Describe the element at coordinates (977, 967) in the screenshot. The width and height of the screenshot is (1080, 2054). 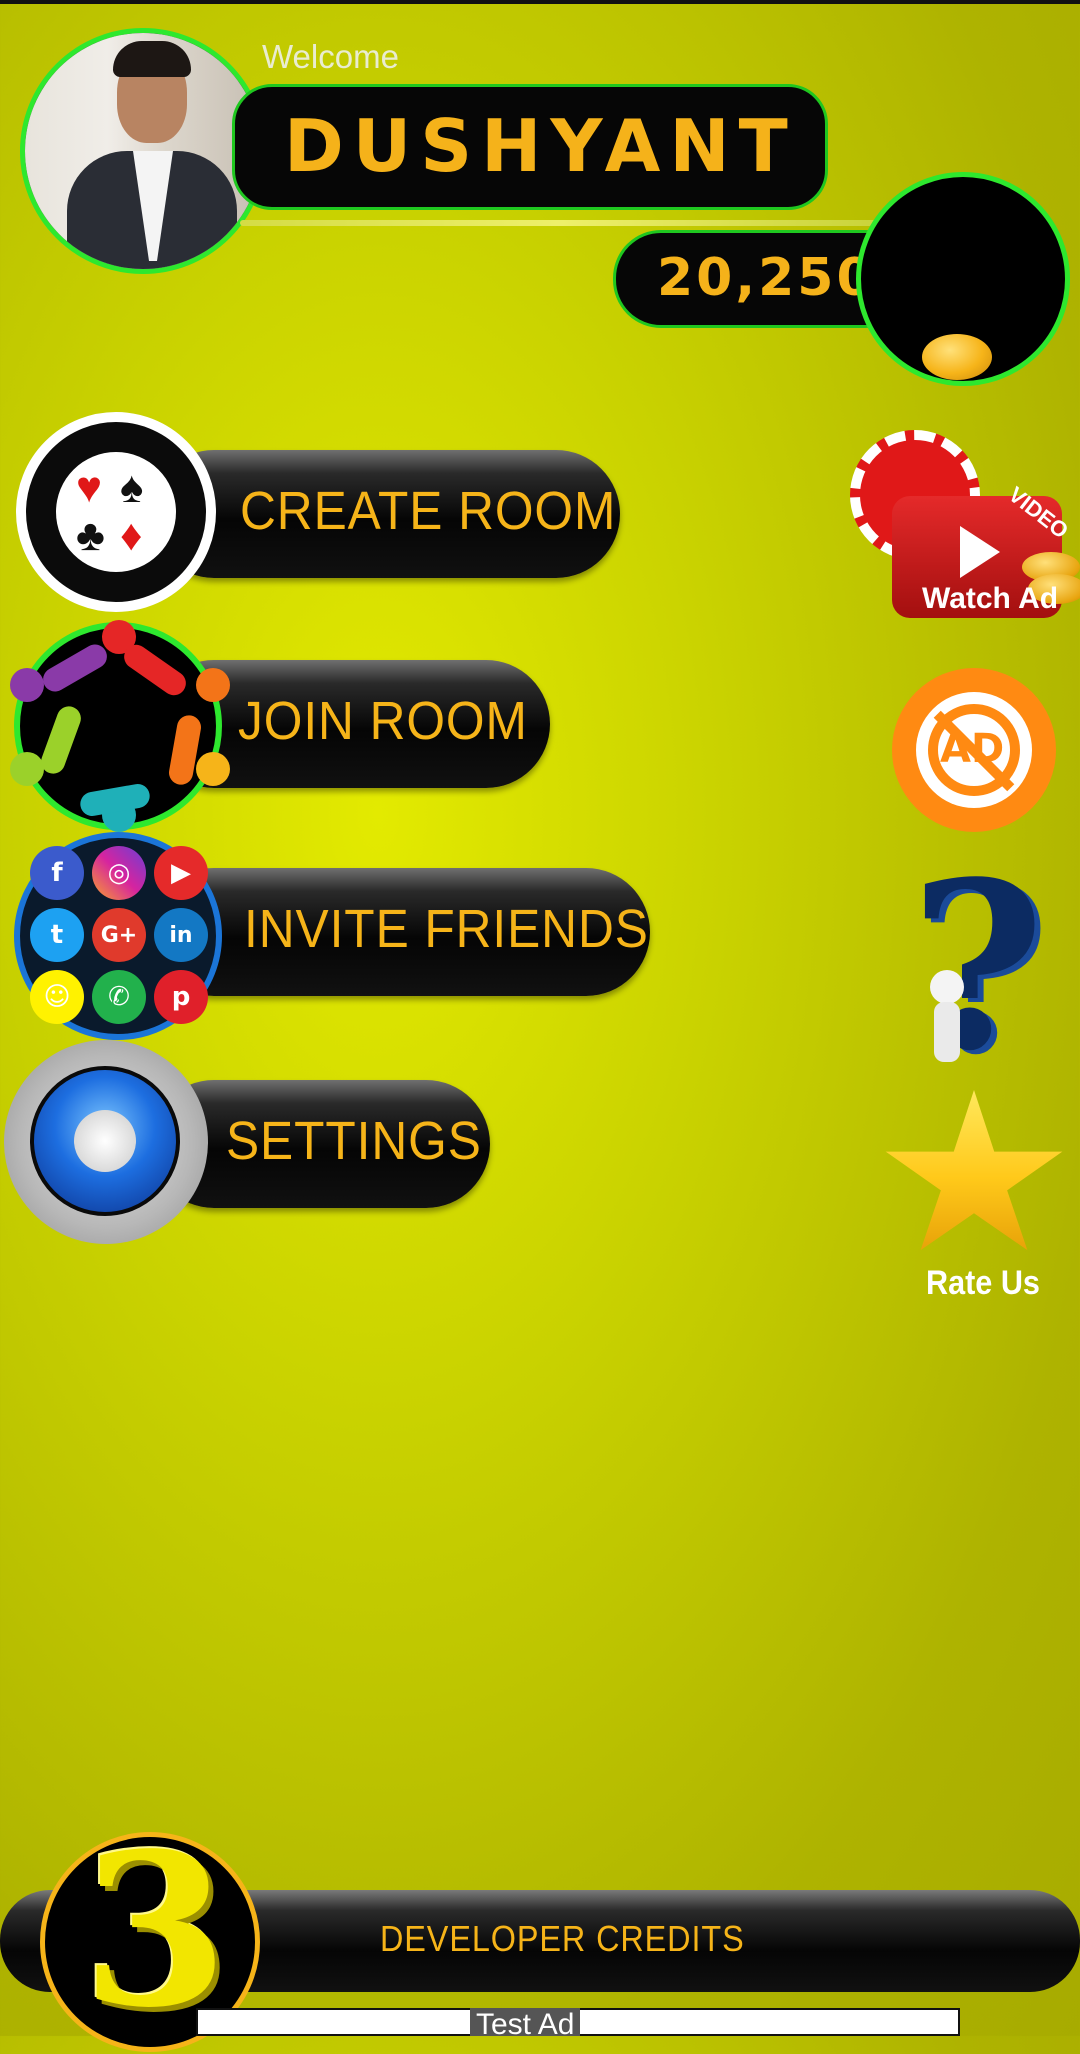
I see `question-mark-icon: ?` at that location.